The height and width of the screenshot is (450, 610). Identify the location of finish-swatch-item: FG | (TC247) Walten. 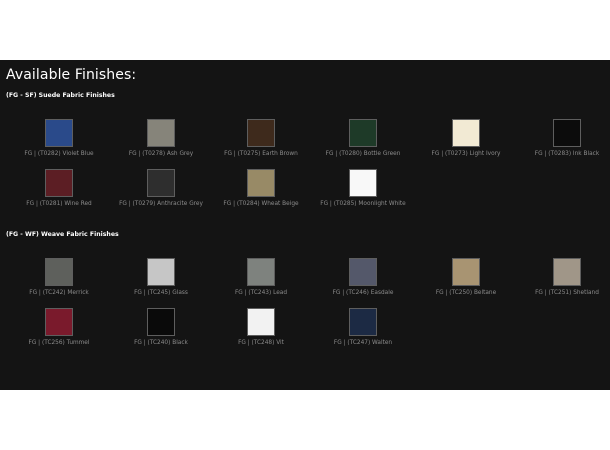
(363, 327).